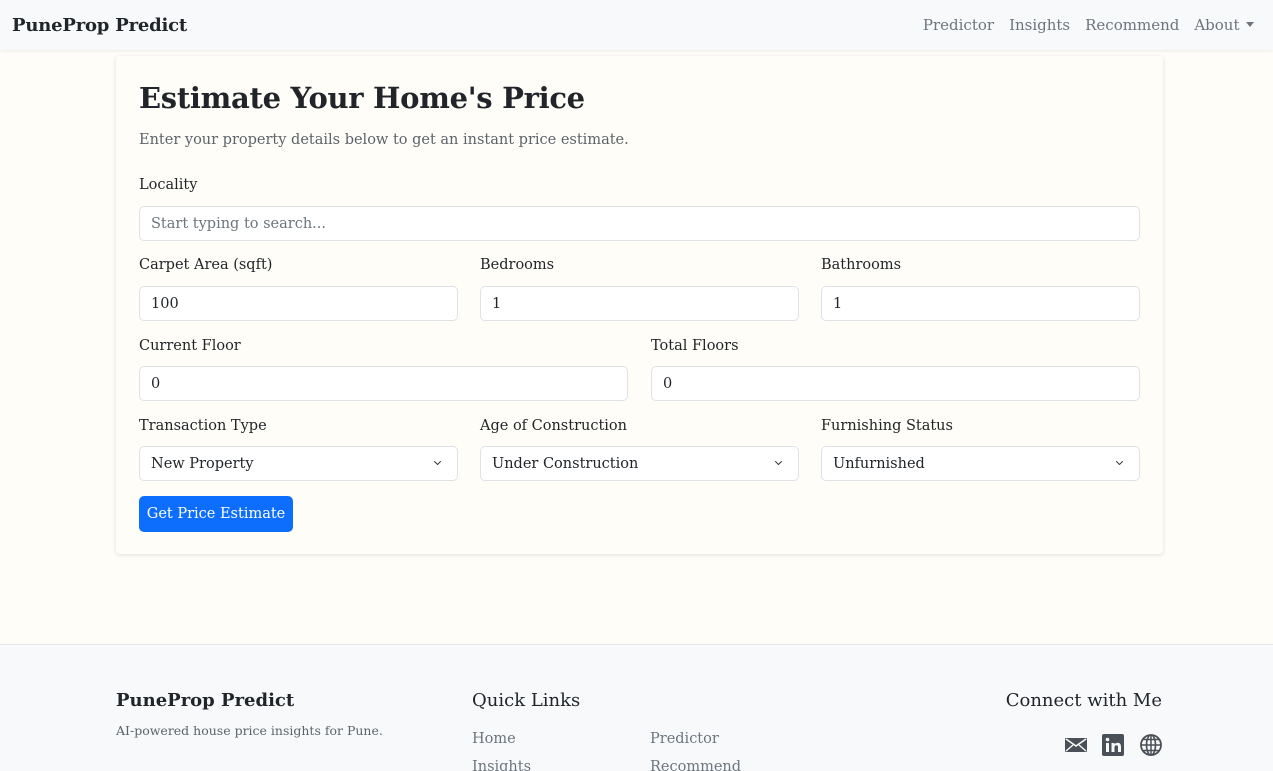  What do you see at coordinates (879, 463) in the screenshot?
I see `furnishing-status-value: Unfurnished` at bounding box center [879, 463].